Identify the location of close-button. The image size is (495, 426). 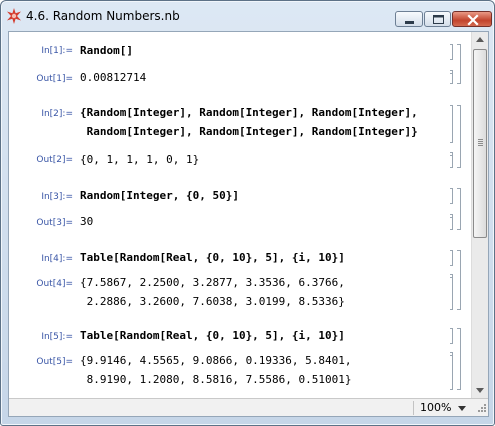
(472, 19).